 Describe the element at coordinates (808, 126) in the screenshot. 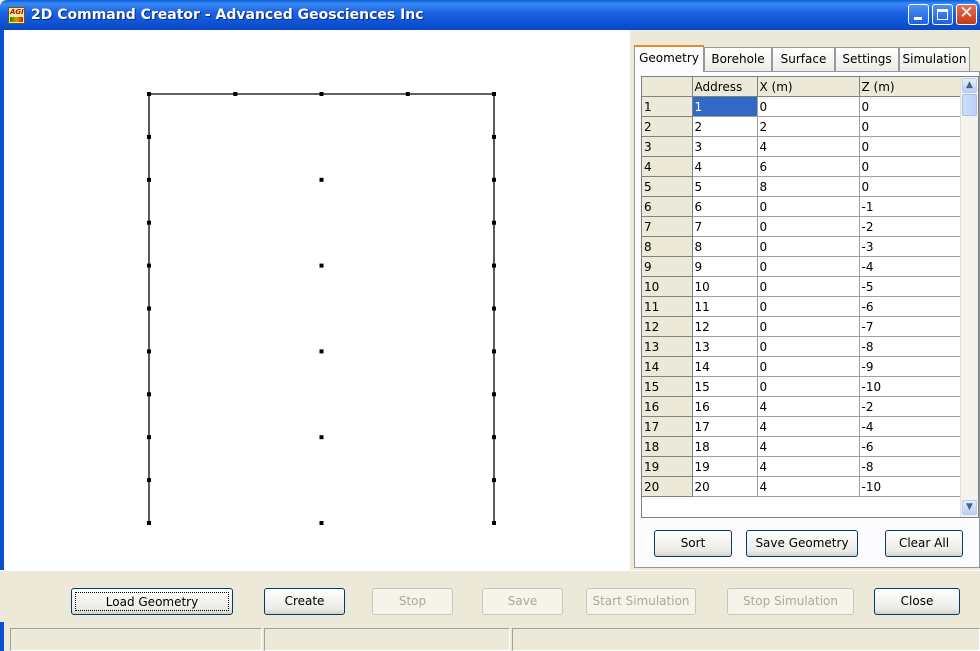

I see `cell-x: 2` at that location.